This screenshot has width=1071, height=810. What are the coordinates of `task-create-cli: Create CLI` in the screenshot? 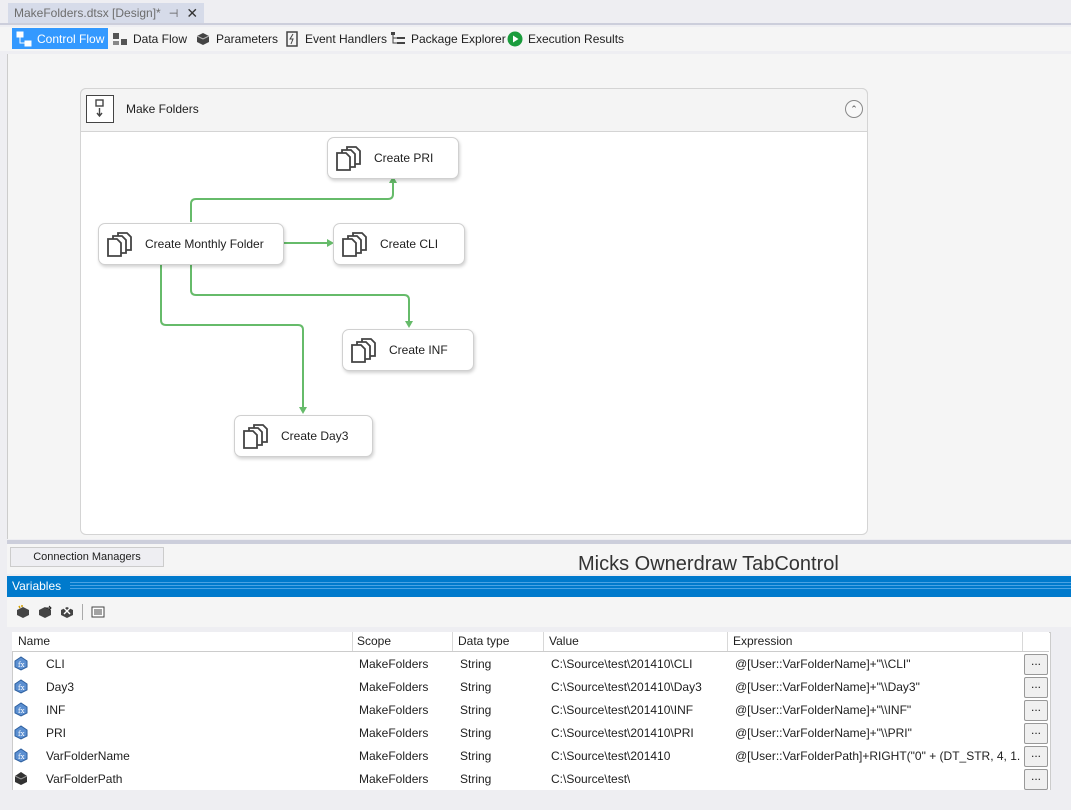 It's located at (399, 244).